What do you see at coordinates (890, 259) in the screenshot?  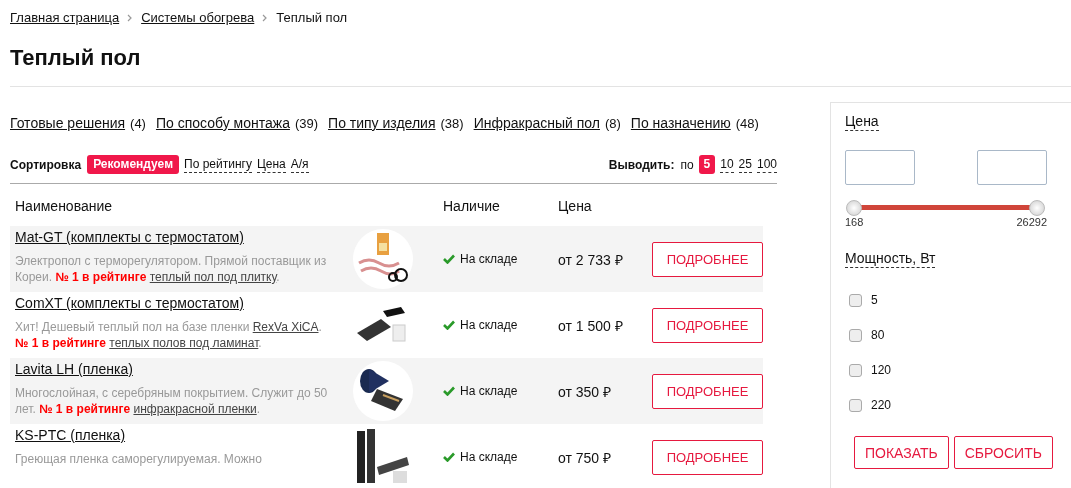 I see `filter-title: Мощность, Вт` at bounding box center [890, 259].